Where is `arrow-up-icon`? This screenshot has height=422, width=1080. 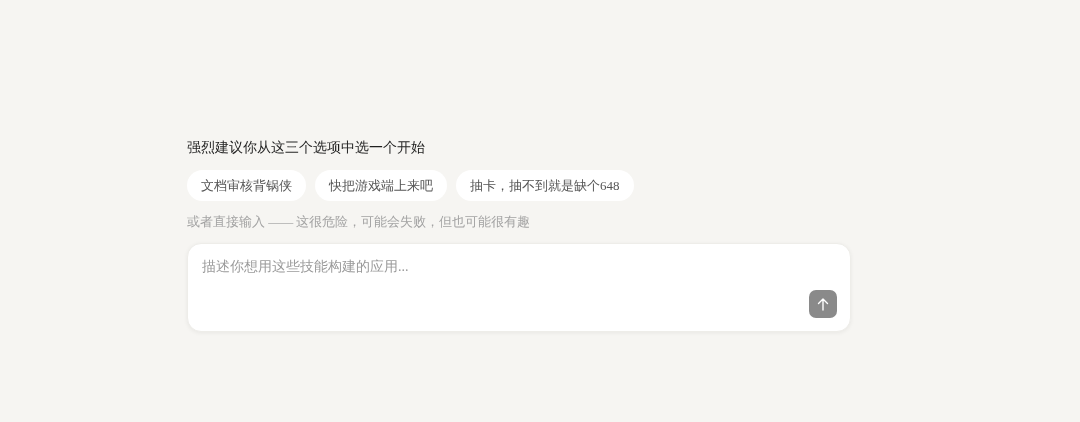
arrow-up-icon is located at coordinates (823, 304).